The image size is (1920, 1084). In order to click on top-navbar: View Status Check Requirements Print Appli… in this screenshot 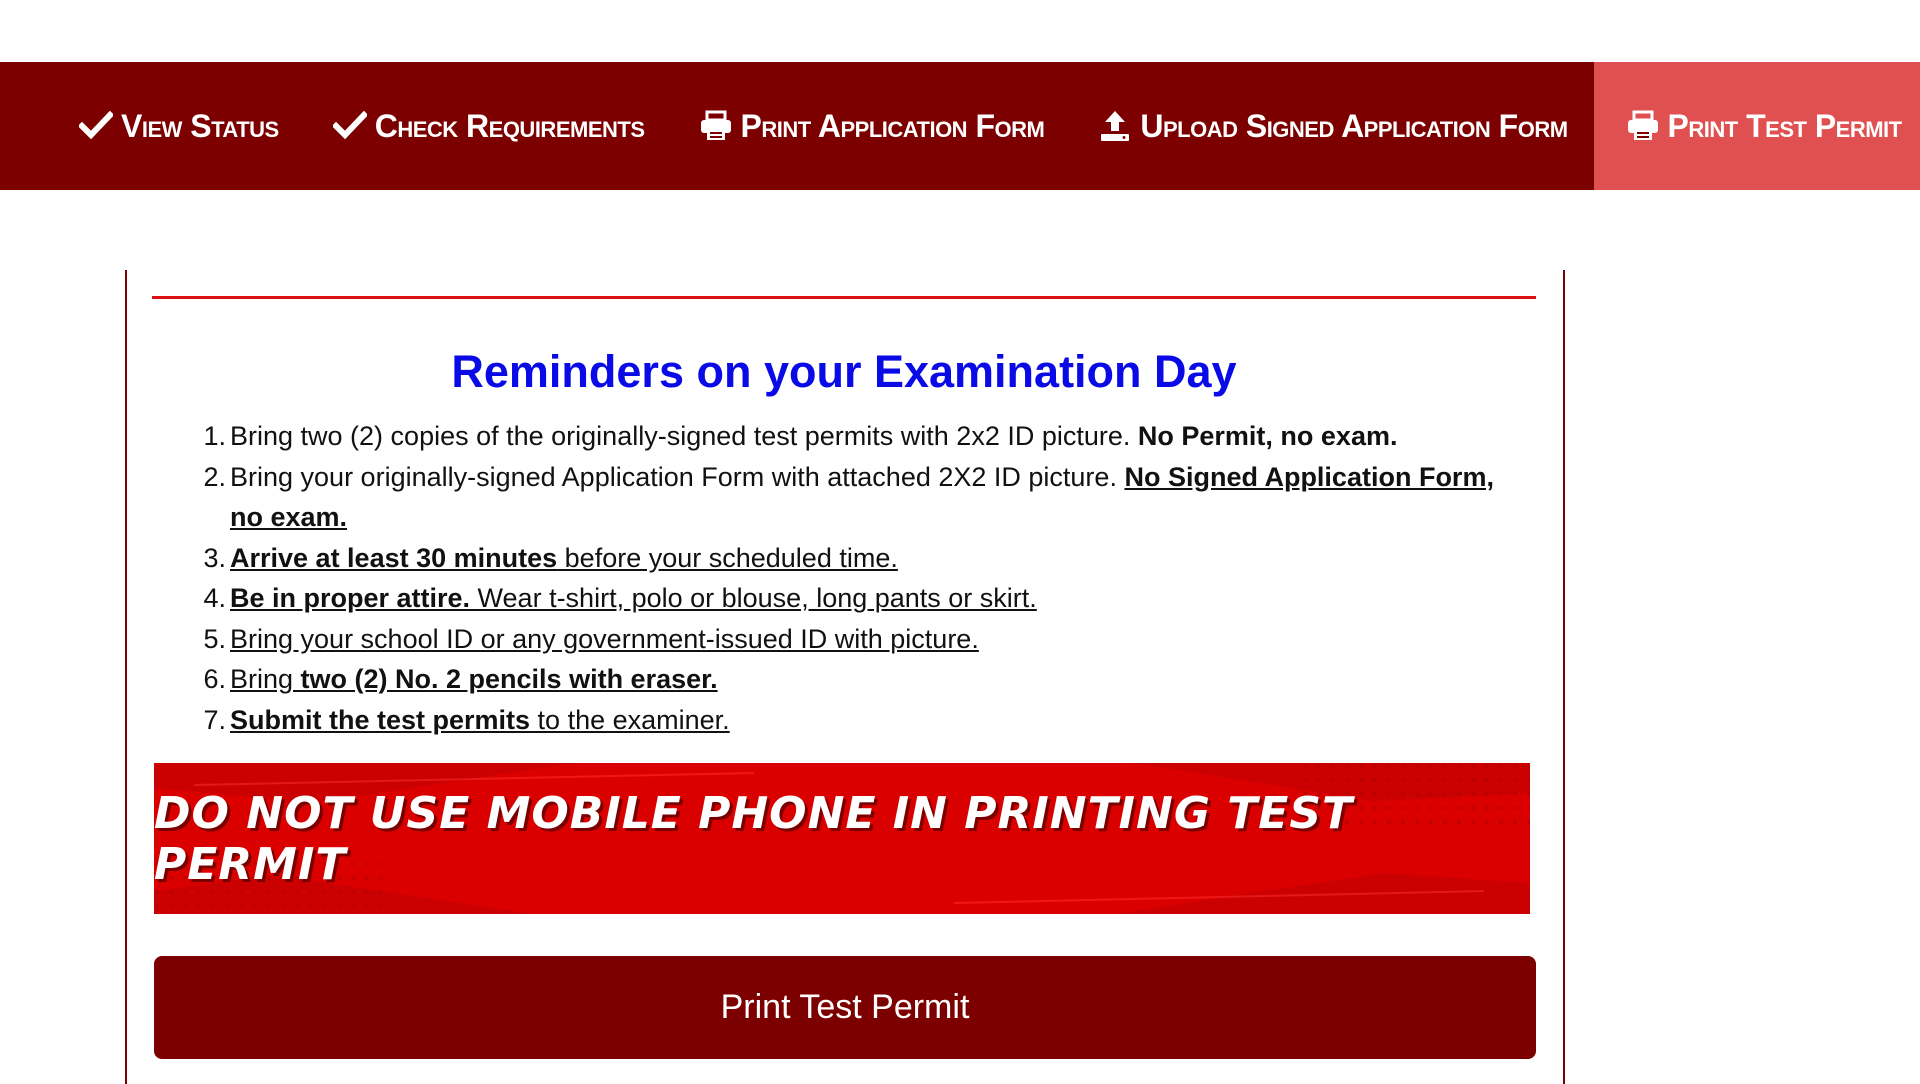, I will do `click(960, 126)`.